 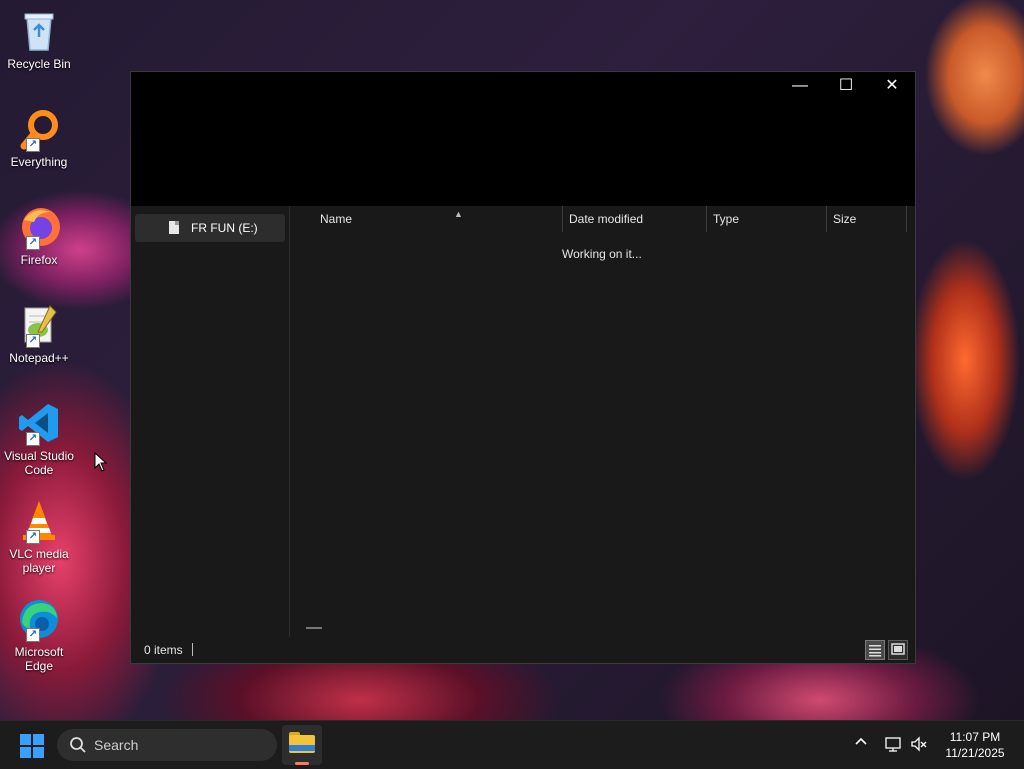 What do you see at coordinates (39, 561) in the screenshot?
I see `desktop-icon-label: VLC media player` at bounding box center [39, 561].